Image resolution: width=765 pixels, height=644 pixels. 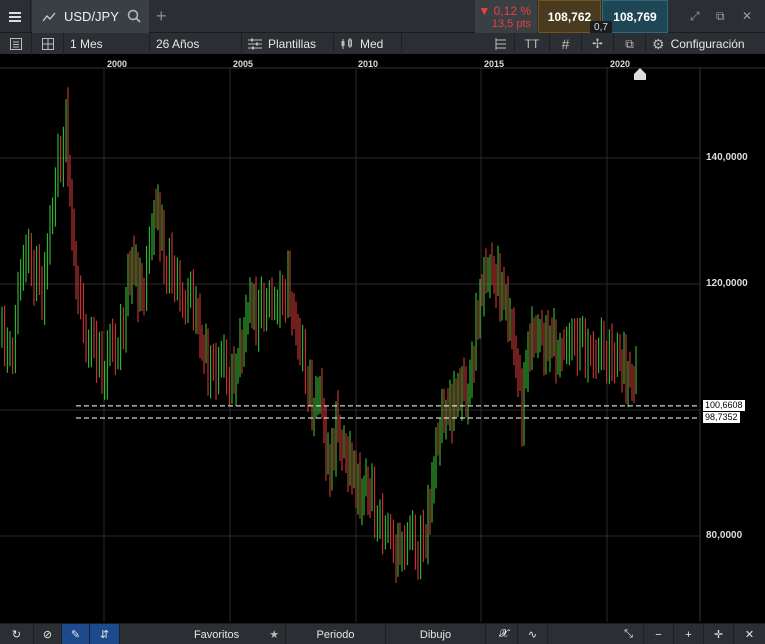 I want to click on line-chart-icon, so click(x=49, y=16).